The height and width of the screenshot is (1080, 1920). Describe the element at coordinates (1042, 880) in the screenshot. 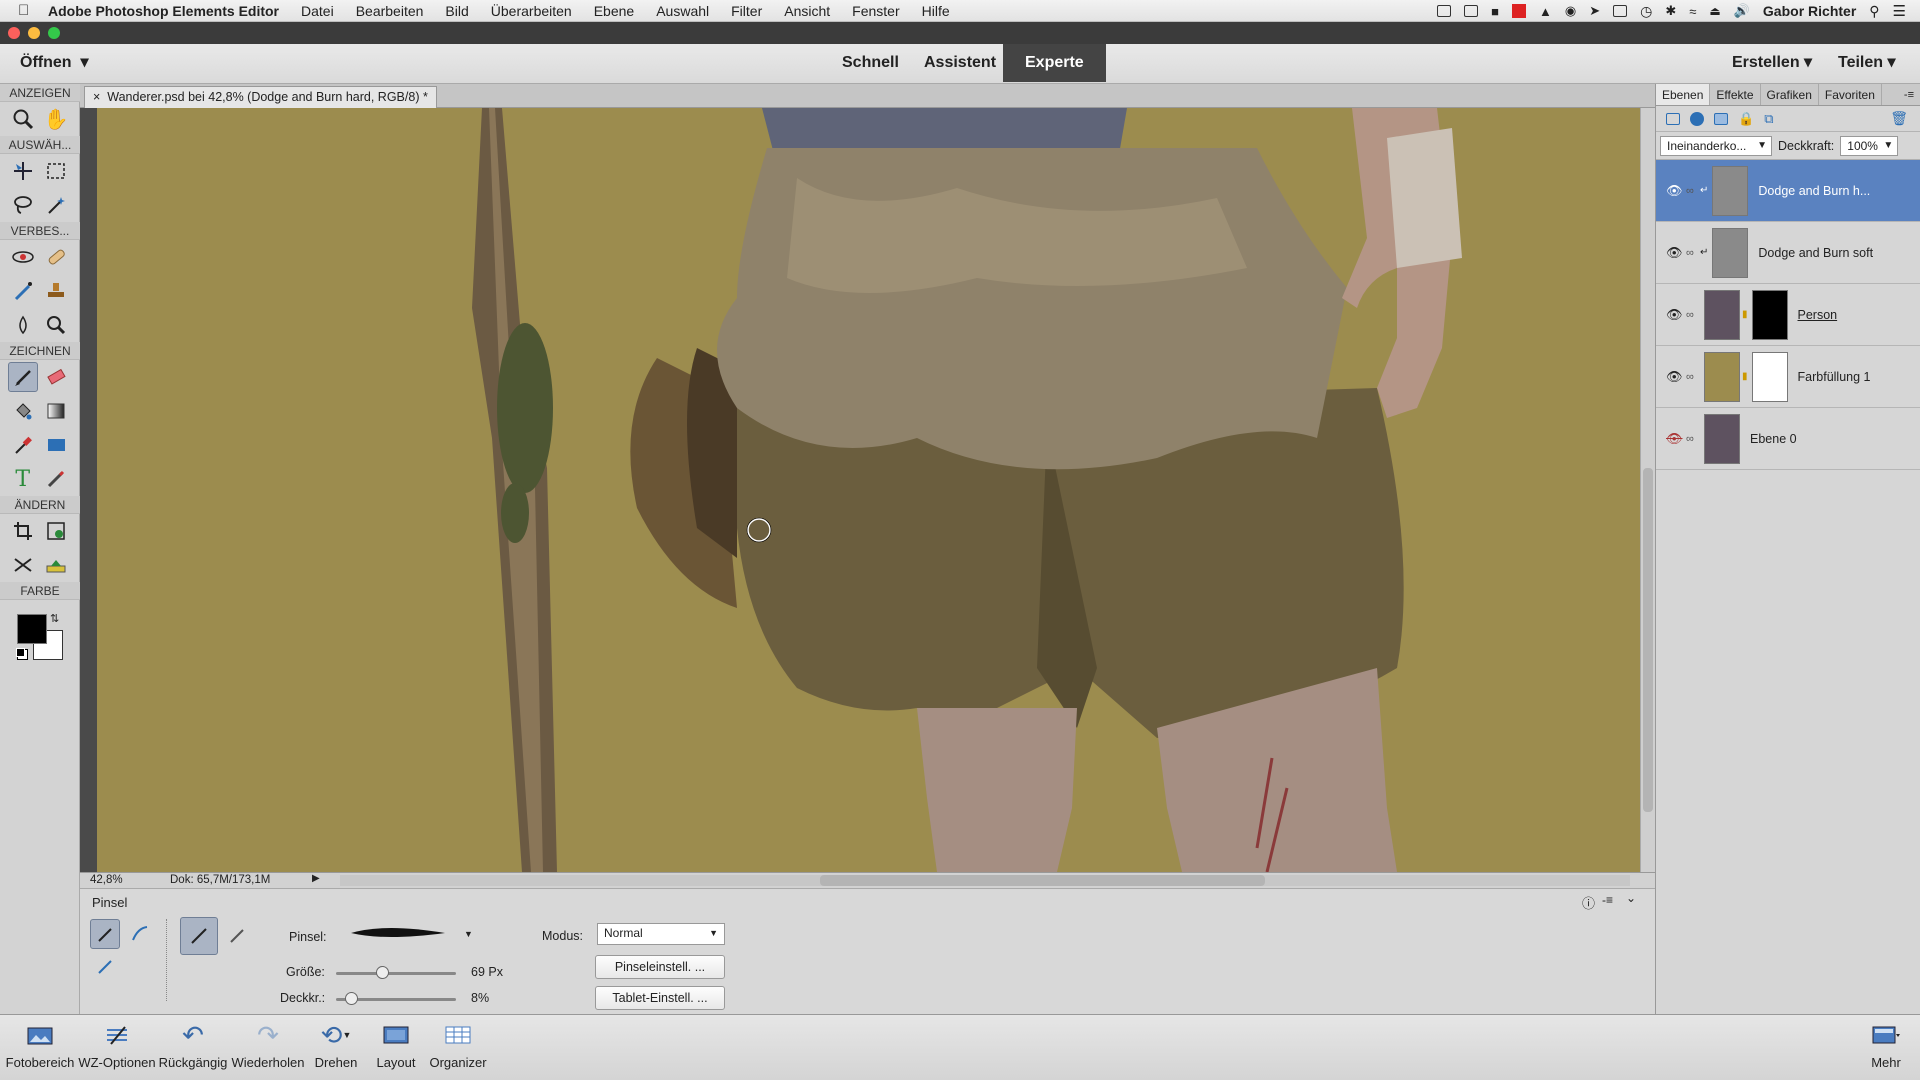

I see `horizontal-scroll-thumb` at that location.